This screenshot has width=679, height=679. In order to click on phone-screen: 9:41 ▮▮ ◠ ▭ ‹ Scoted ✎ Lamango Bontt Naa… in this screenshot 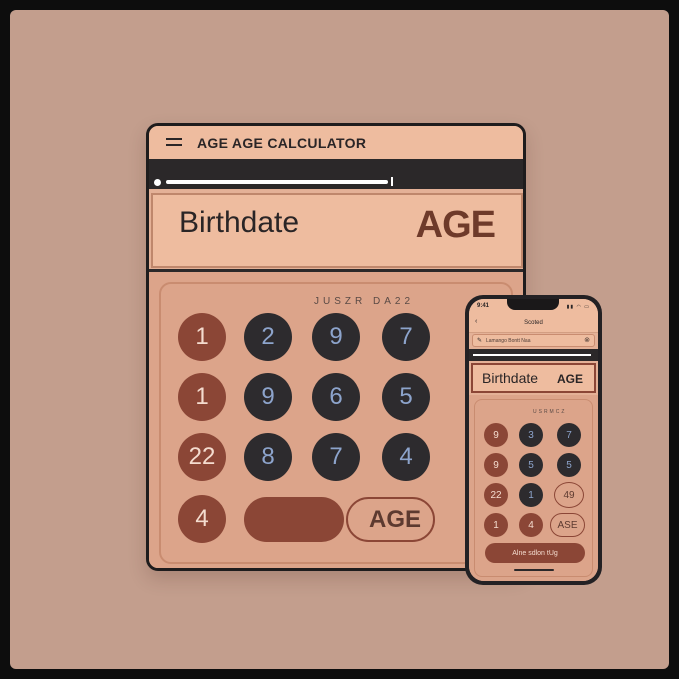, I will do `click(533, 440)`.